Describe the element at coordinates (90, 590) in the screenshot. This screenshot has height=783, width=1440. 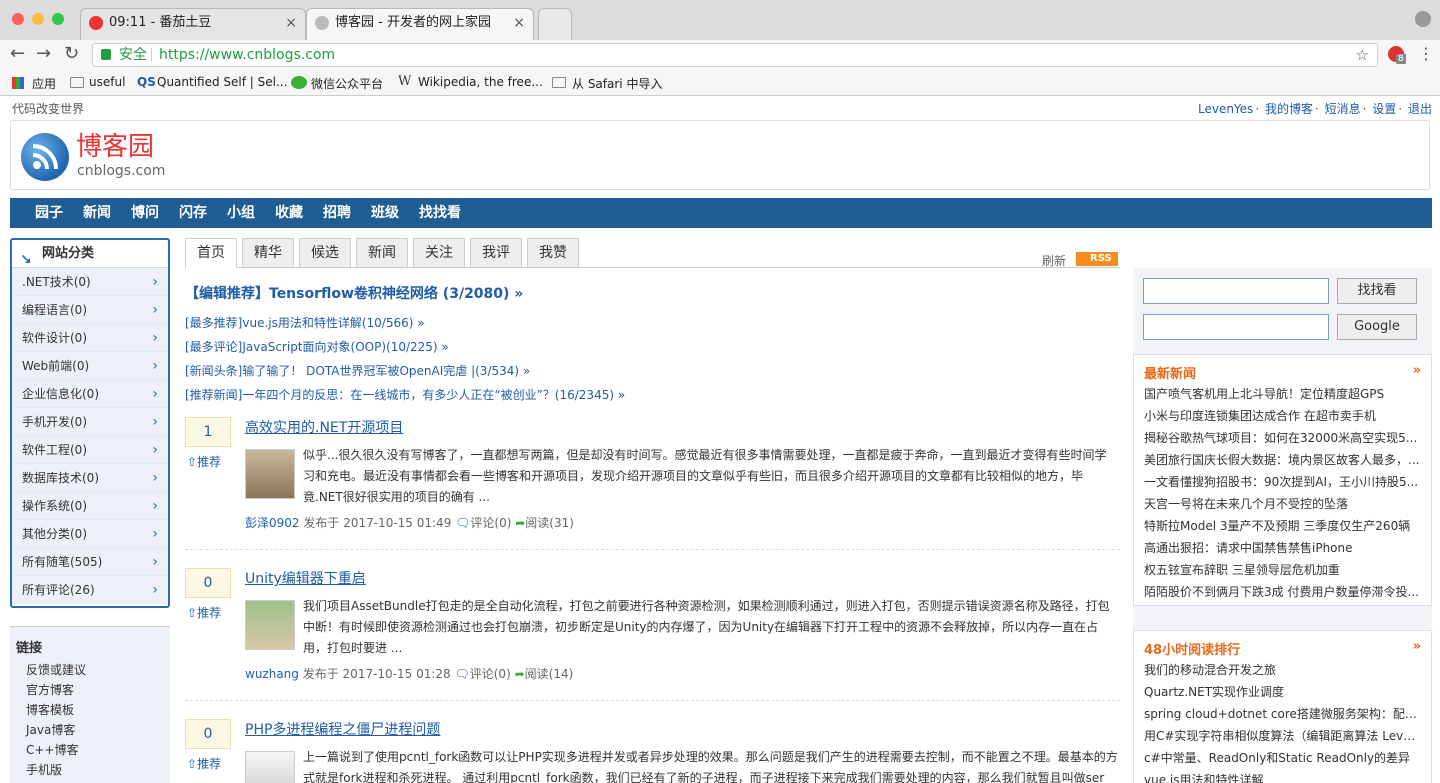
I see `category-item: 所有评论(26) ›` at that location.